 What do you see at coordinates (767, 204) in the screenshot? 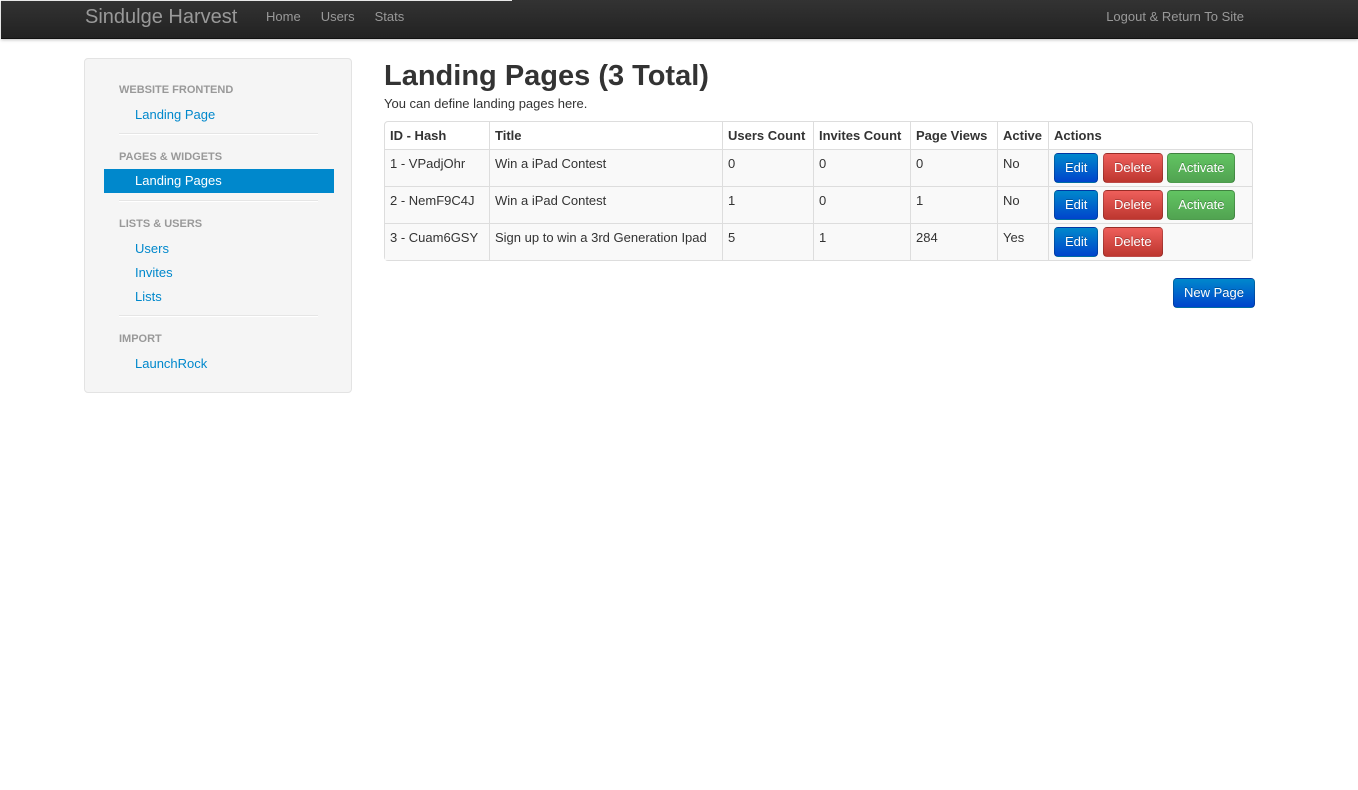
I see `cell-users: 1` at bounding box center [767, 204].